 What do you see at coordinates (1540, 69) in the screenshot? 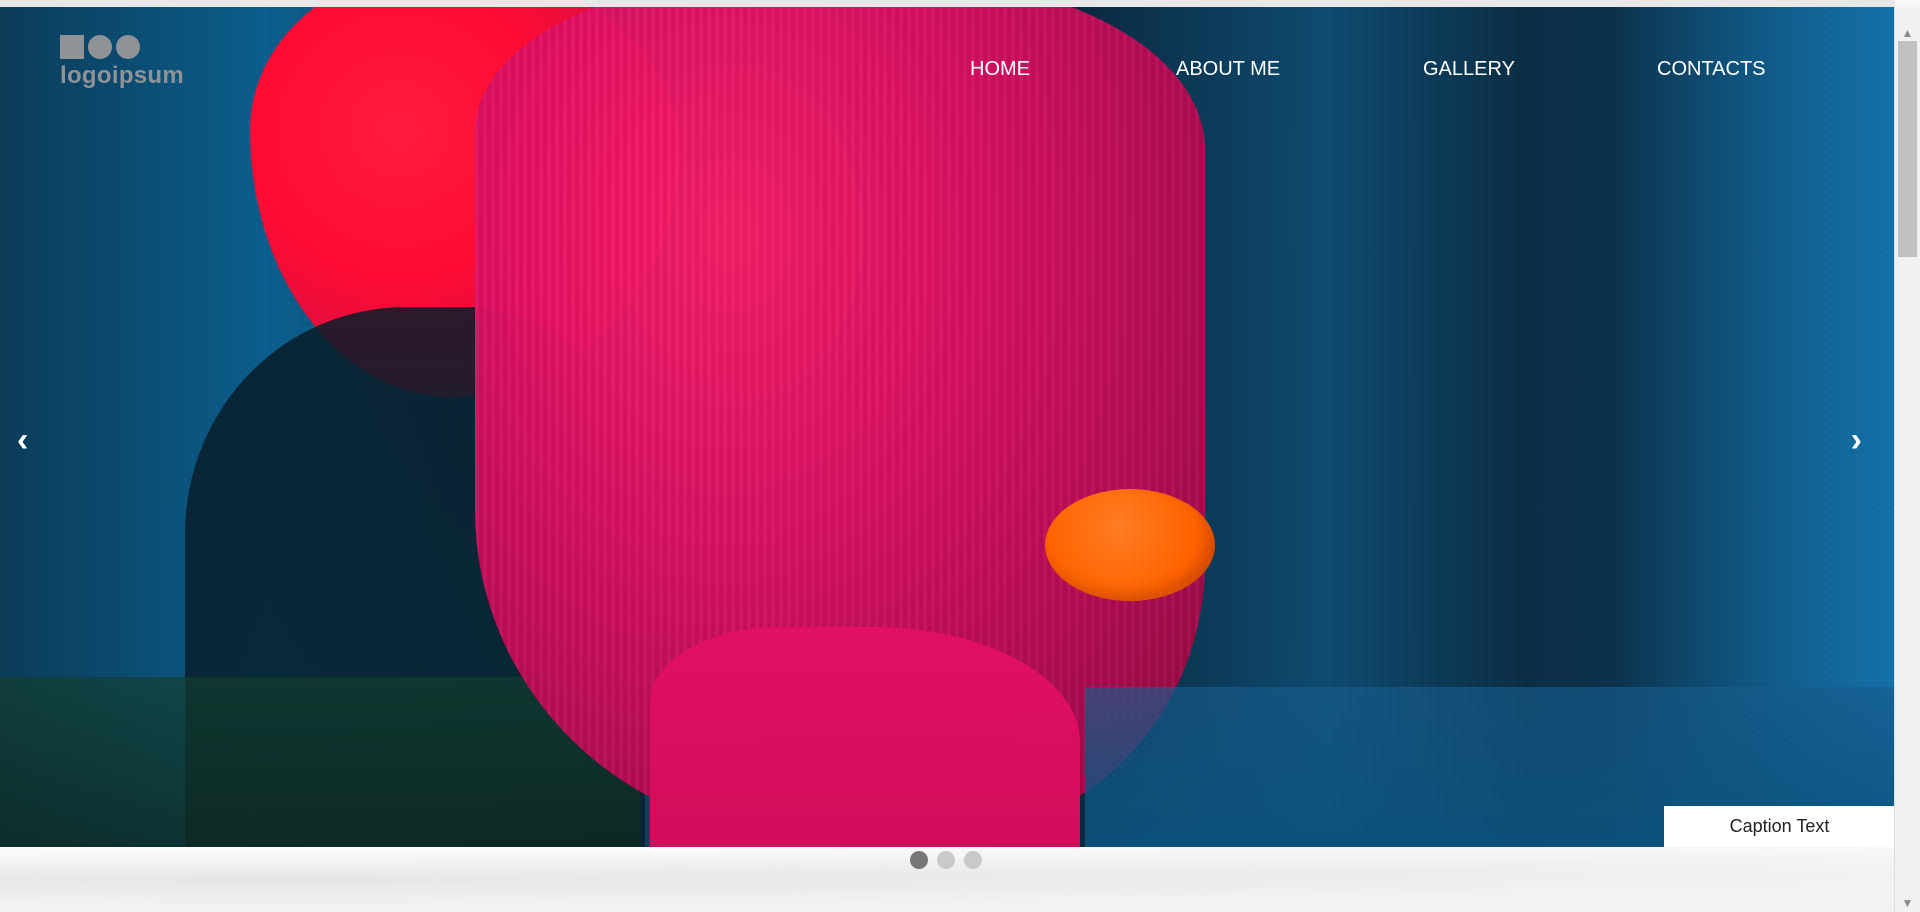
I see `nav-gallery-link: GALLERY` at bounding box center [1540, 69].